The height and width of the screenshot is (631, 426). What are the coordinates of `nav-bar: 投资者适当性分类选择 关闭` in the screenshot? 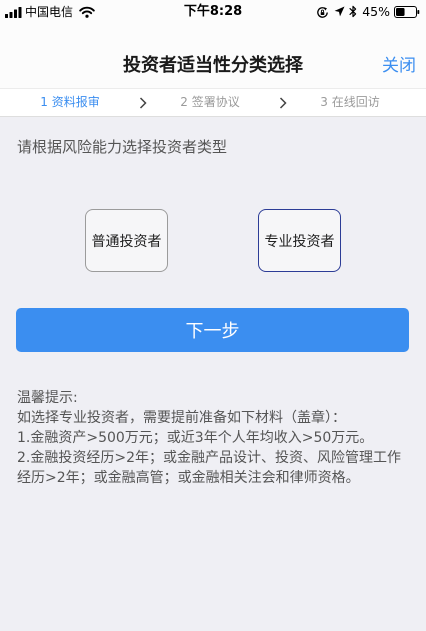 It's located at (213, 66).